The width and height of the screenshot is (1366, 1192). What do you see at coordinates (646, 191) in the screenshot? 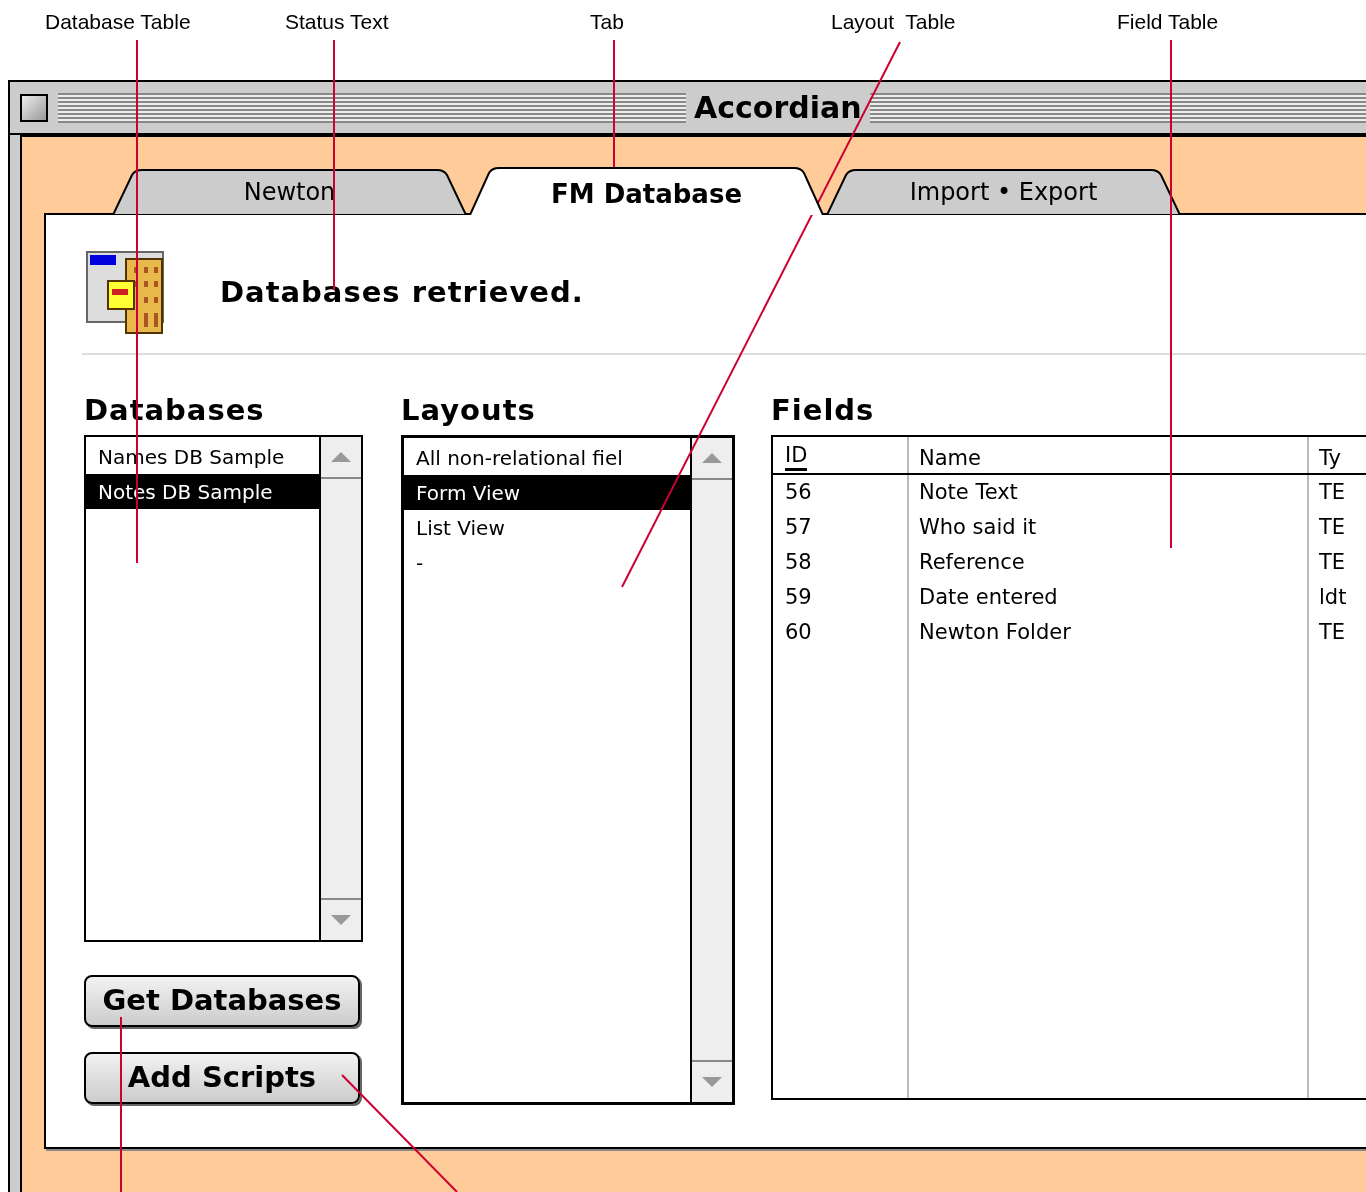
I see `tab: FM Database` at bounding box center [646, 191].